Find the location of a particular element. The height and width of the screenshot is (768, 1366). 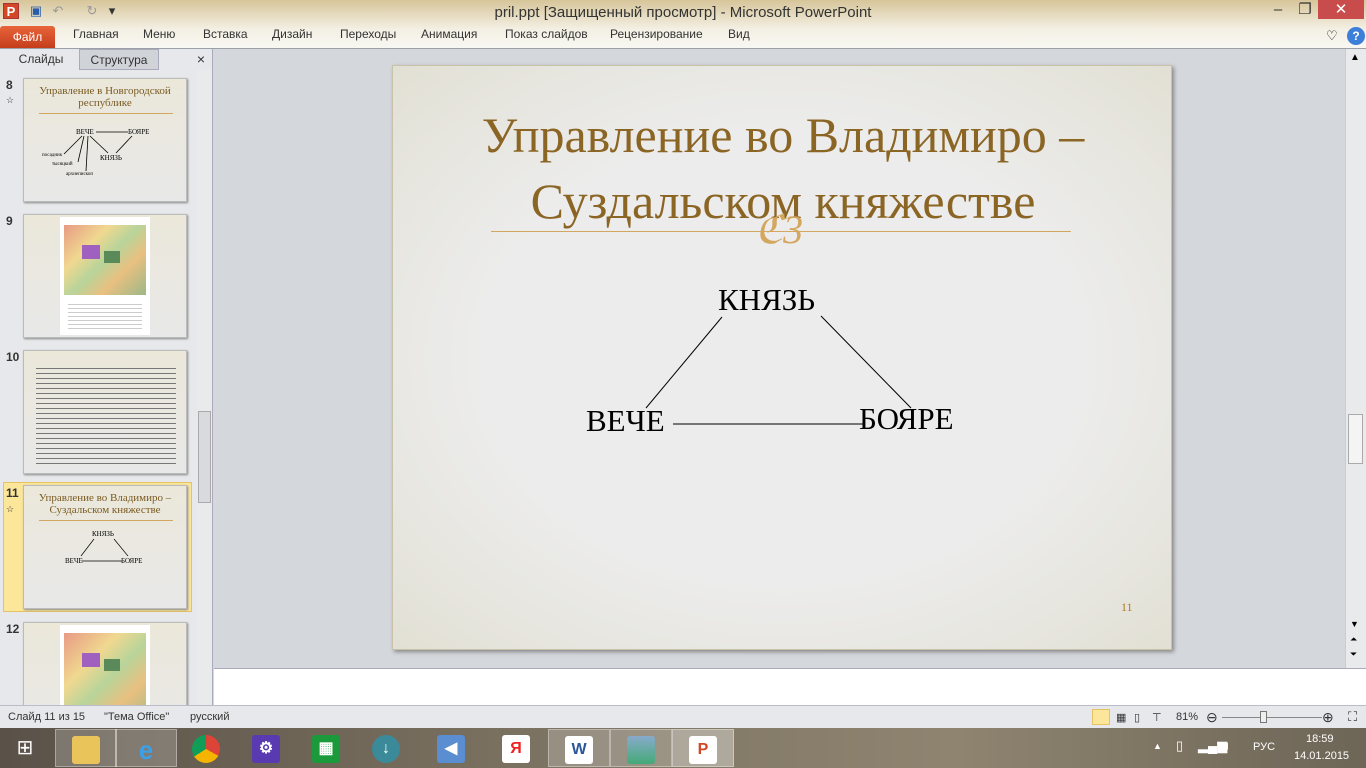

file-explorer-icon is located at coordinates (86, 748).